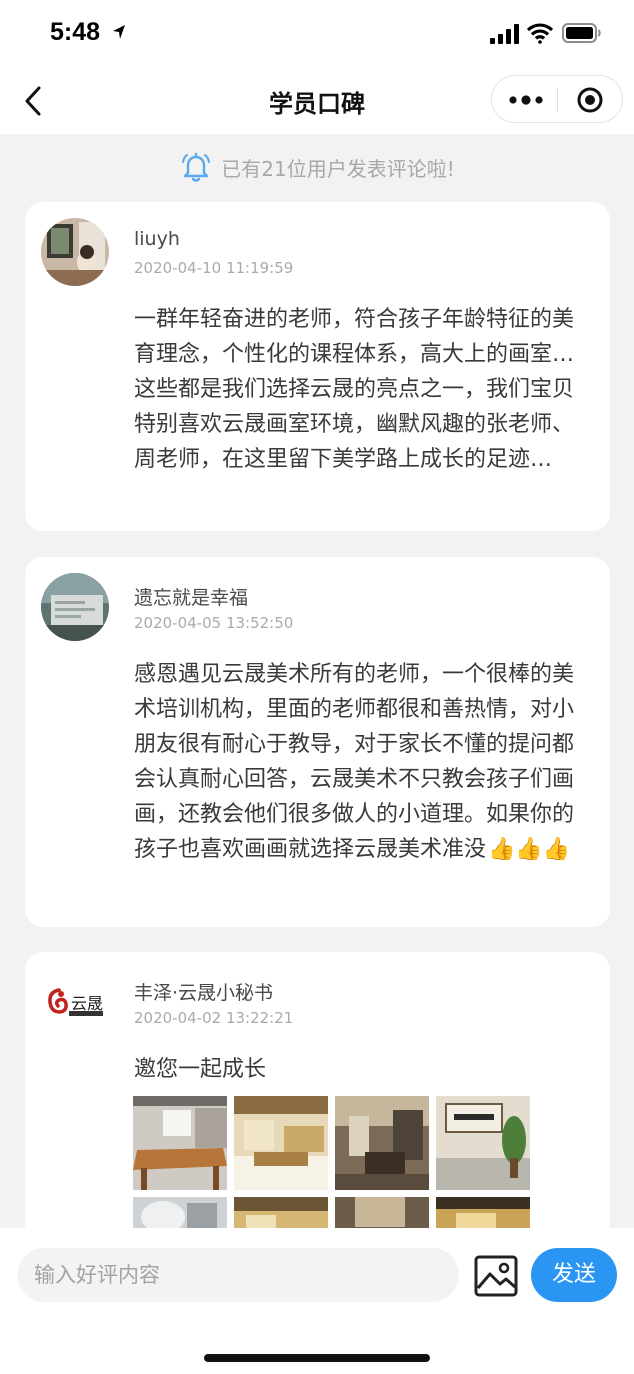  Describe the element at coordinates (540, 33) in the screenshot. I see `wifi-icon` at that location.